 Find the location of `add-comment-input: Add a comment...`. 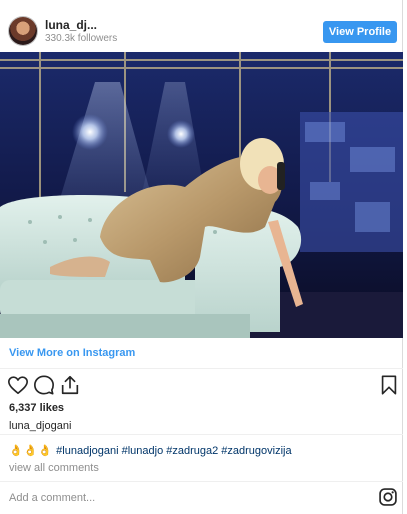

add-comment-input: Add a comment... is located at coordinates (52, 498).